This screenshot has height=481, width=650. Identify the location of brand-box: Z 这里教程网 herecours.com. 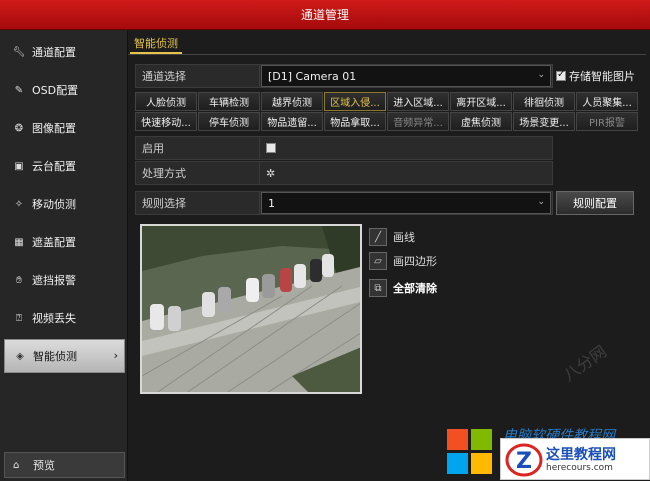
(575, 459).